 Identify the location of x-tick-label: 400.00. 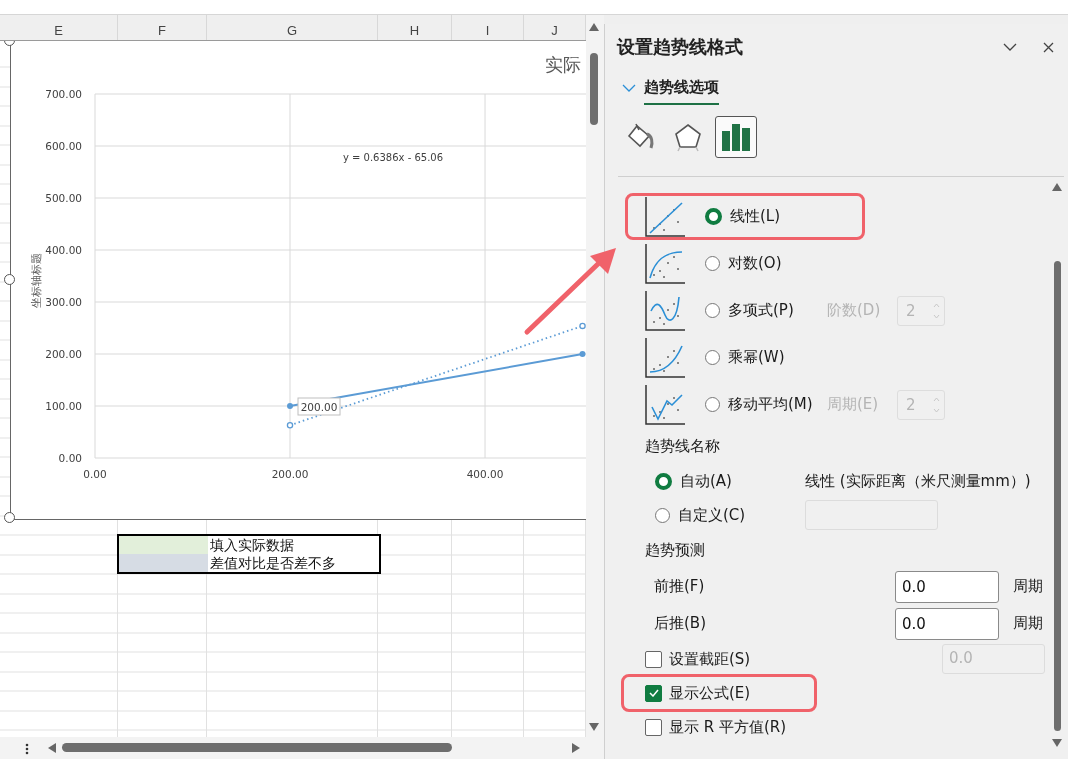
(485, 474).